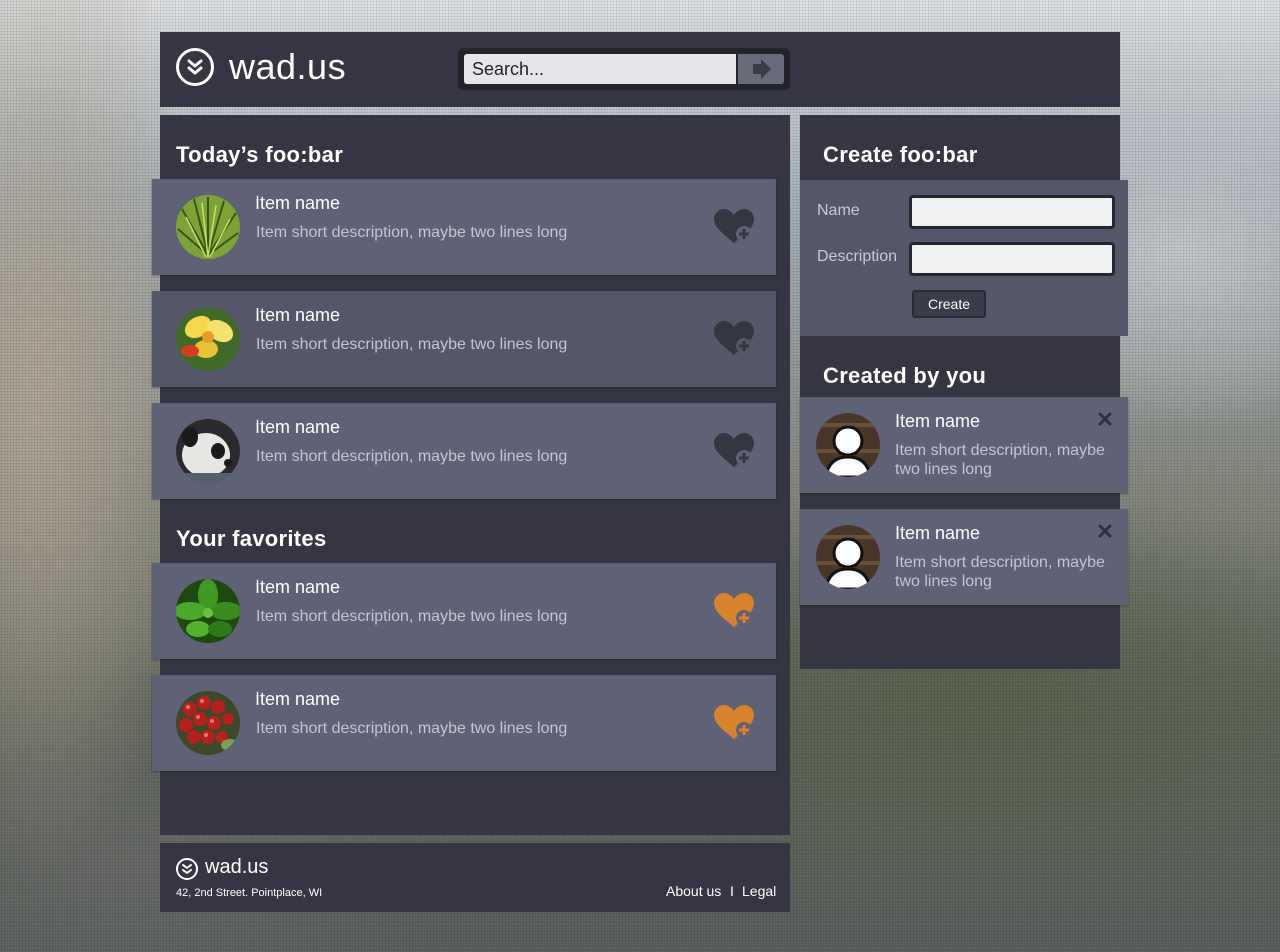 This screenshot has height=952, width=1280. I want to click on search-bar, so click(624, 69).